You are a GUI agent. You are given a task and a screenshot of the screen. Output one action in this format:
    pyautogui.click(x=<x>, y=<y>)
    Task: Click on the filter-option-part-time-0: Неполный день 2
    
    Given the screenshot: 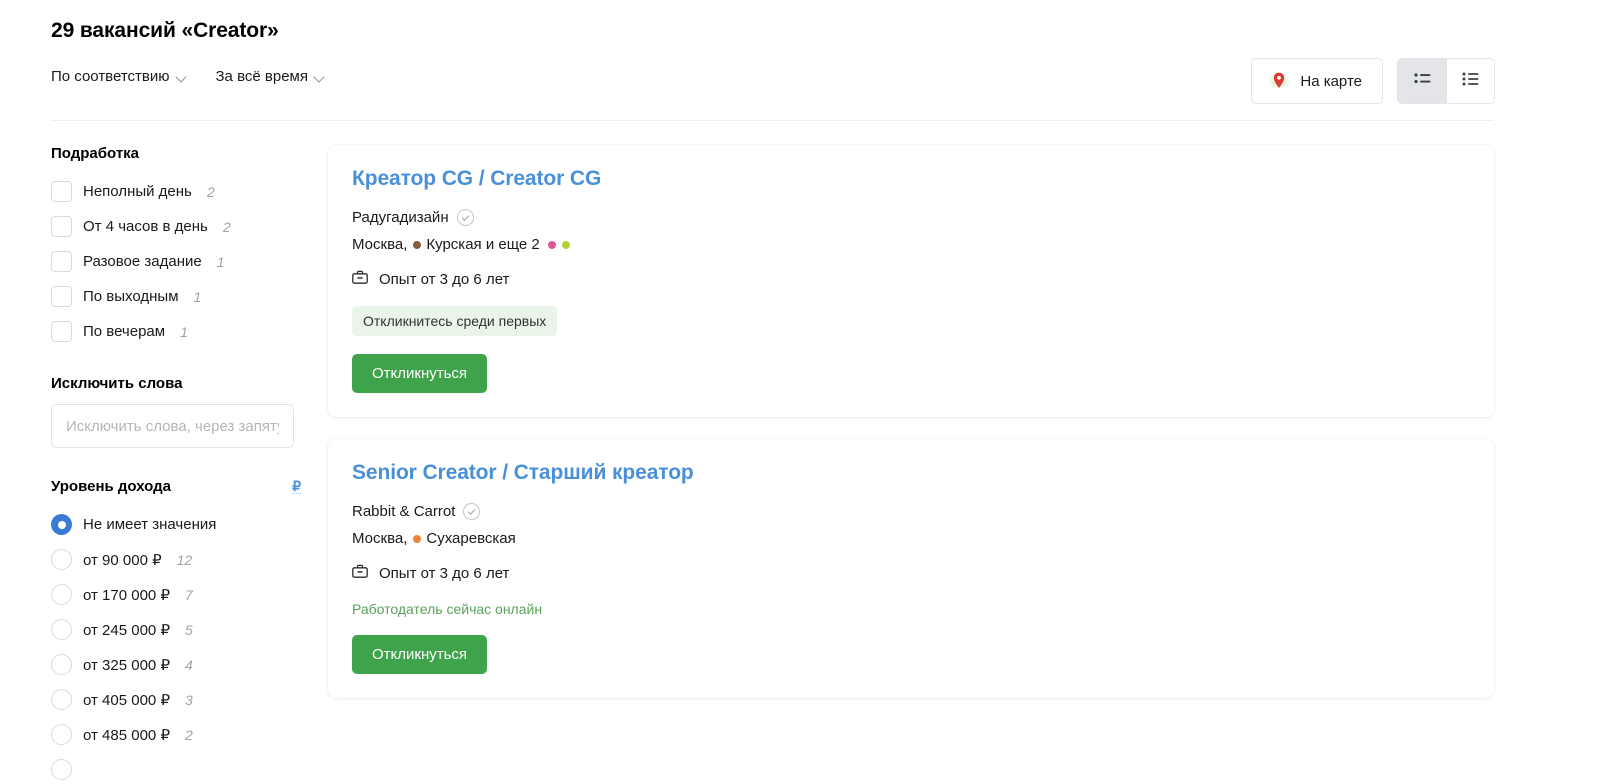 What is the action you would take?
    pyautogui.click(x=176, y=191)
    